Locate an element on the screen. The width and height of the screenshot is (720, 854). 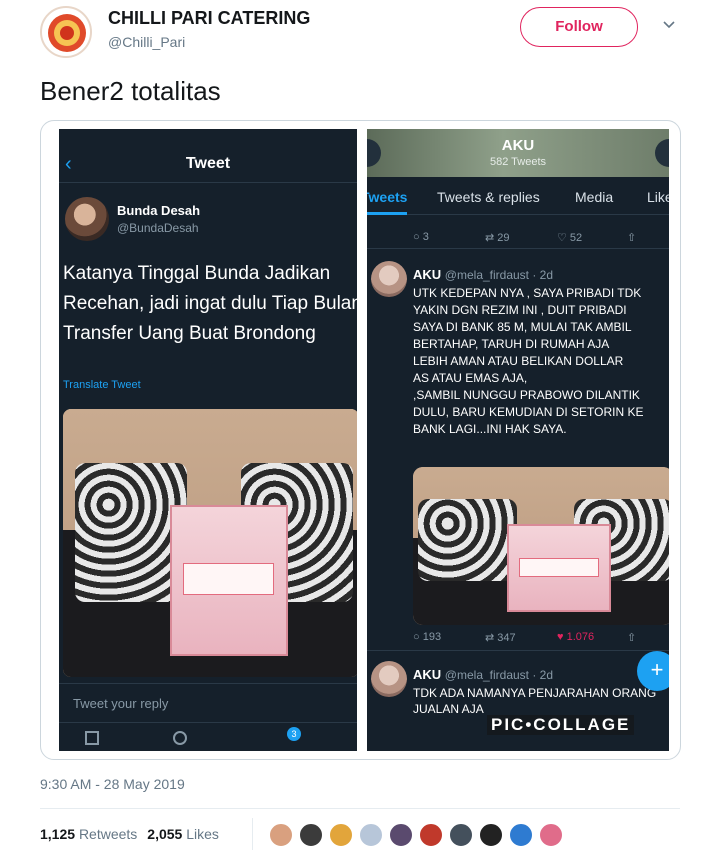
chevron-down-icon is located at coordinates (669, 25).